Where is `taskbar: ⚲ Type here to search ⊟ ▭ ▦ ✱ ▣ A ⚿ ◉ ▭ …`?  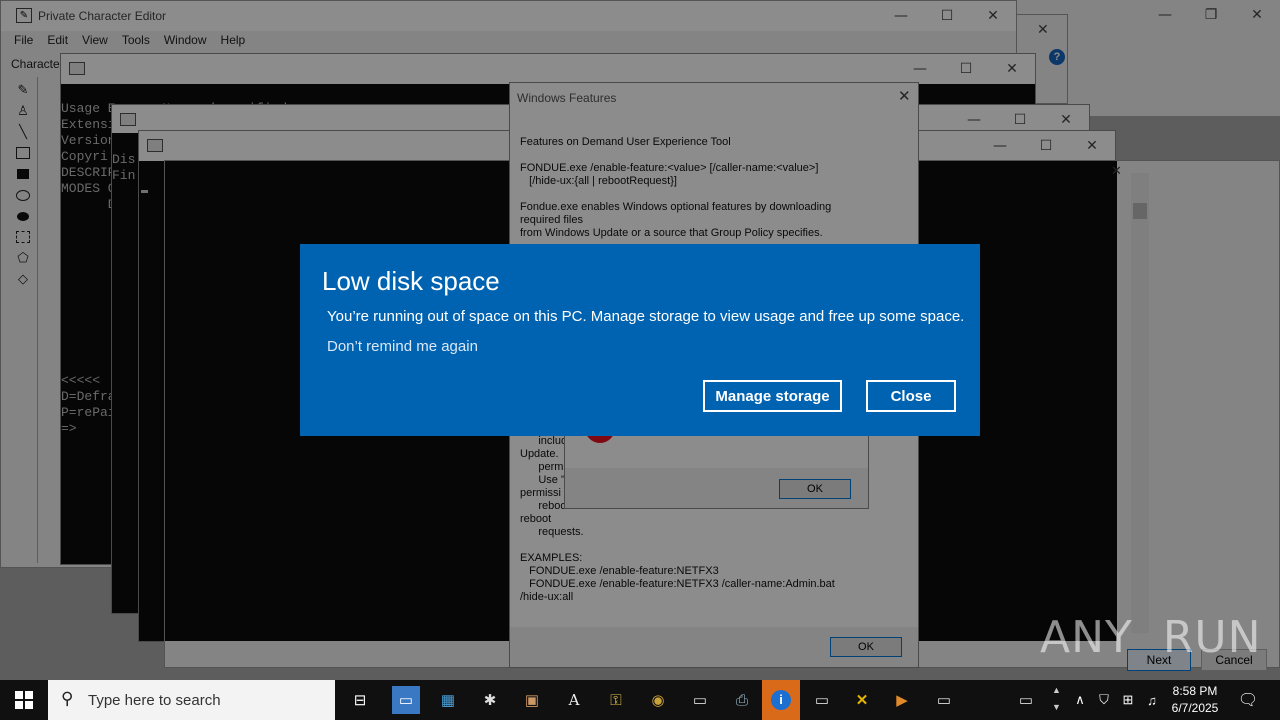 taskbar: ⚲ Type here to search ⊟ ▭ ▦ ✱ ▣ A ⚿ ◉ ▭ … is located at coordinates (640, 700).